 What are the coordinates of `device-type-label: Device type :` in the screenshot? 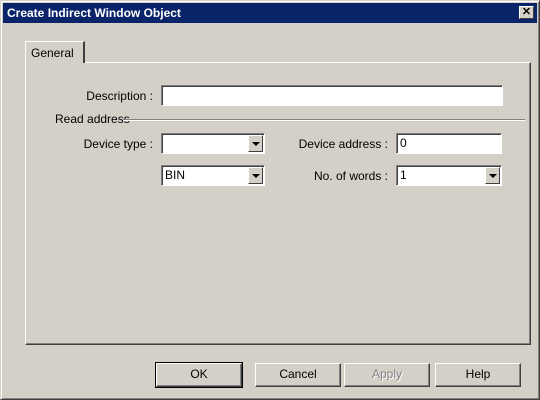 It's located at (118, 144).